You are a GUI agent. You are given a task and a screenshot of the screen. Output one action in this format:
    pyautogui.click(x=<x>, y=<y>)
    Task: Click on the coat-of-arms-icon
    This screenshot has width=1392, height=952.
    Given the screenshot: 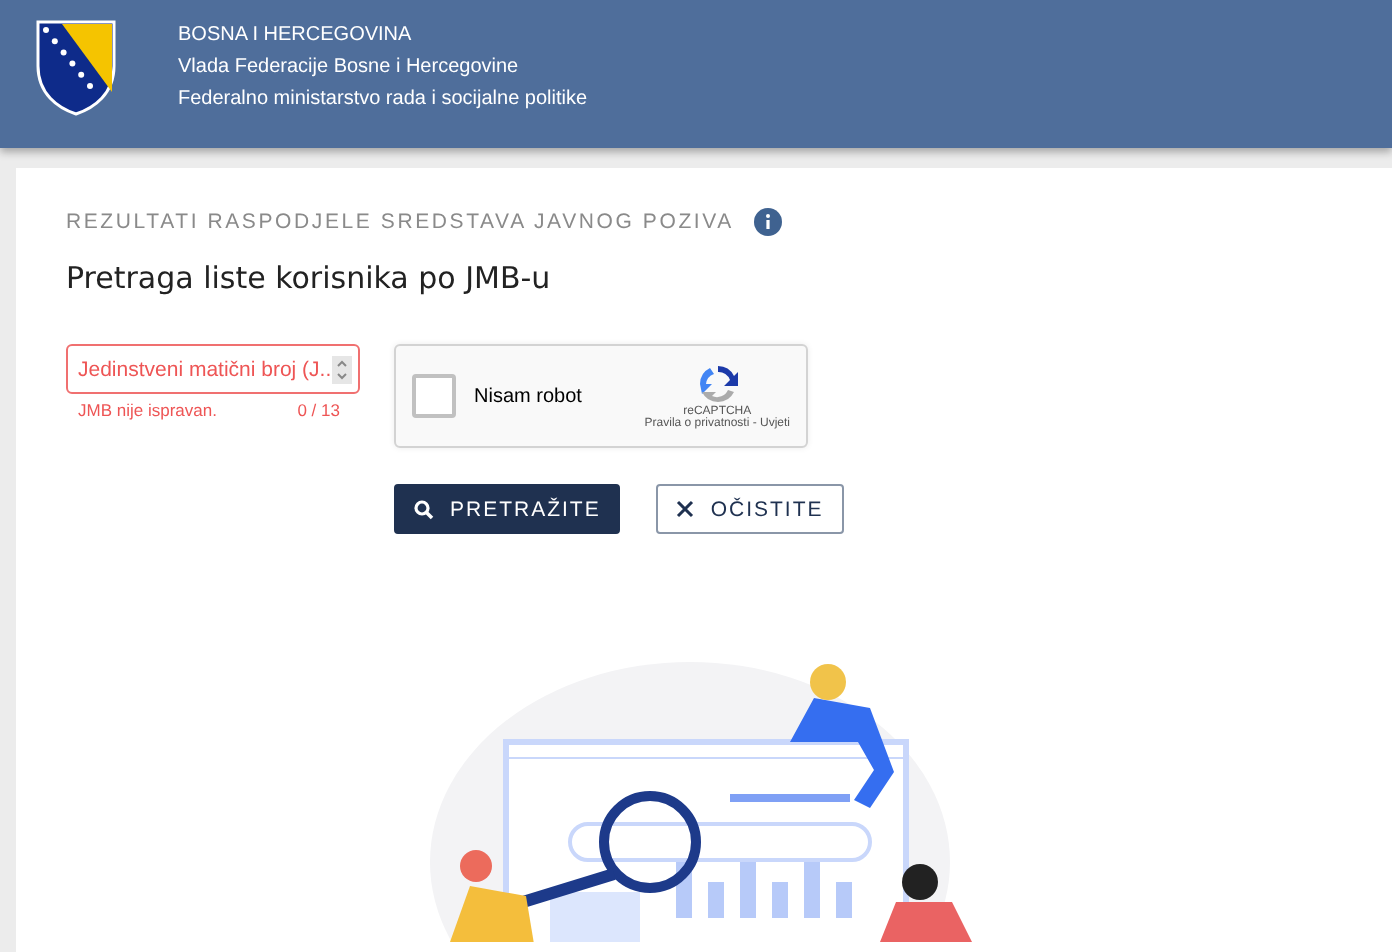 What is the action you would take?
    pyautogui.click(x=76, y=68)
    